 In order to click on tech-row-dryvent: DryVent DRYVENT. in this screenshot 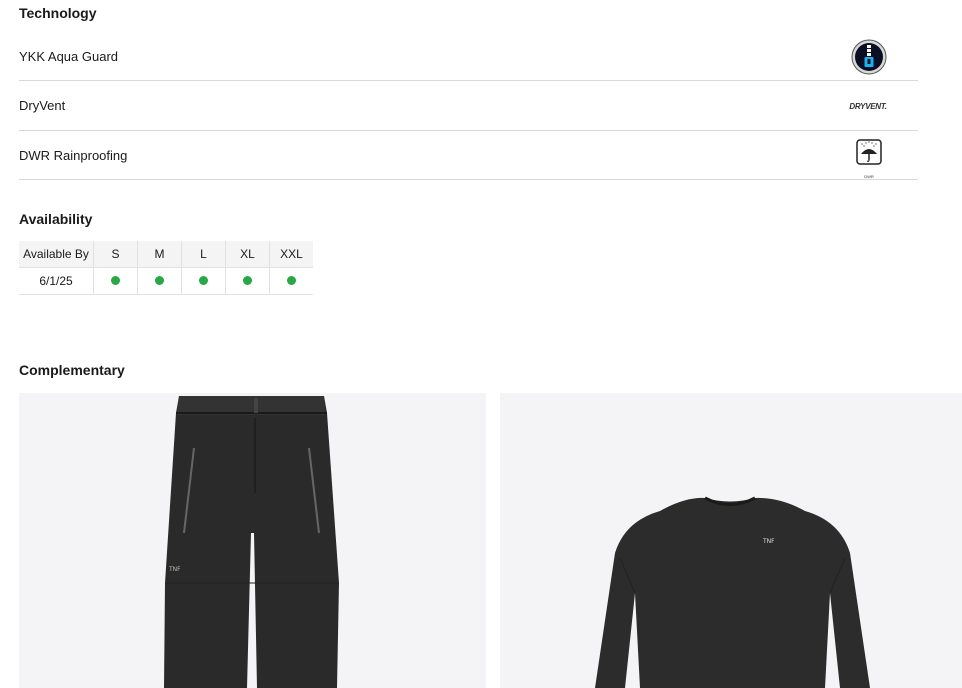, I will do `click(468, 106)`.